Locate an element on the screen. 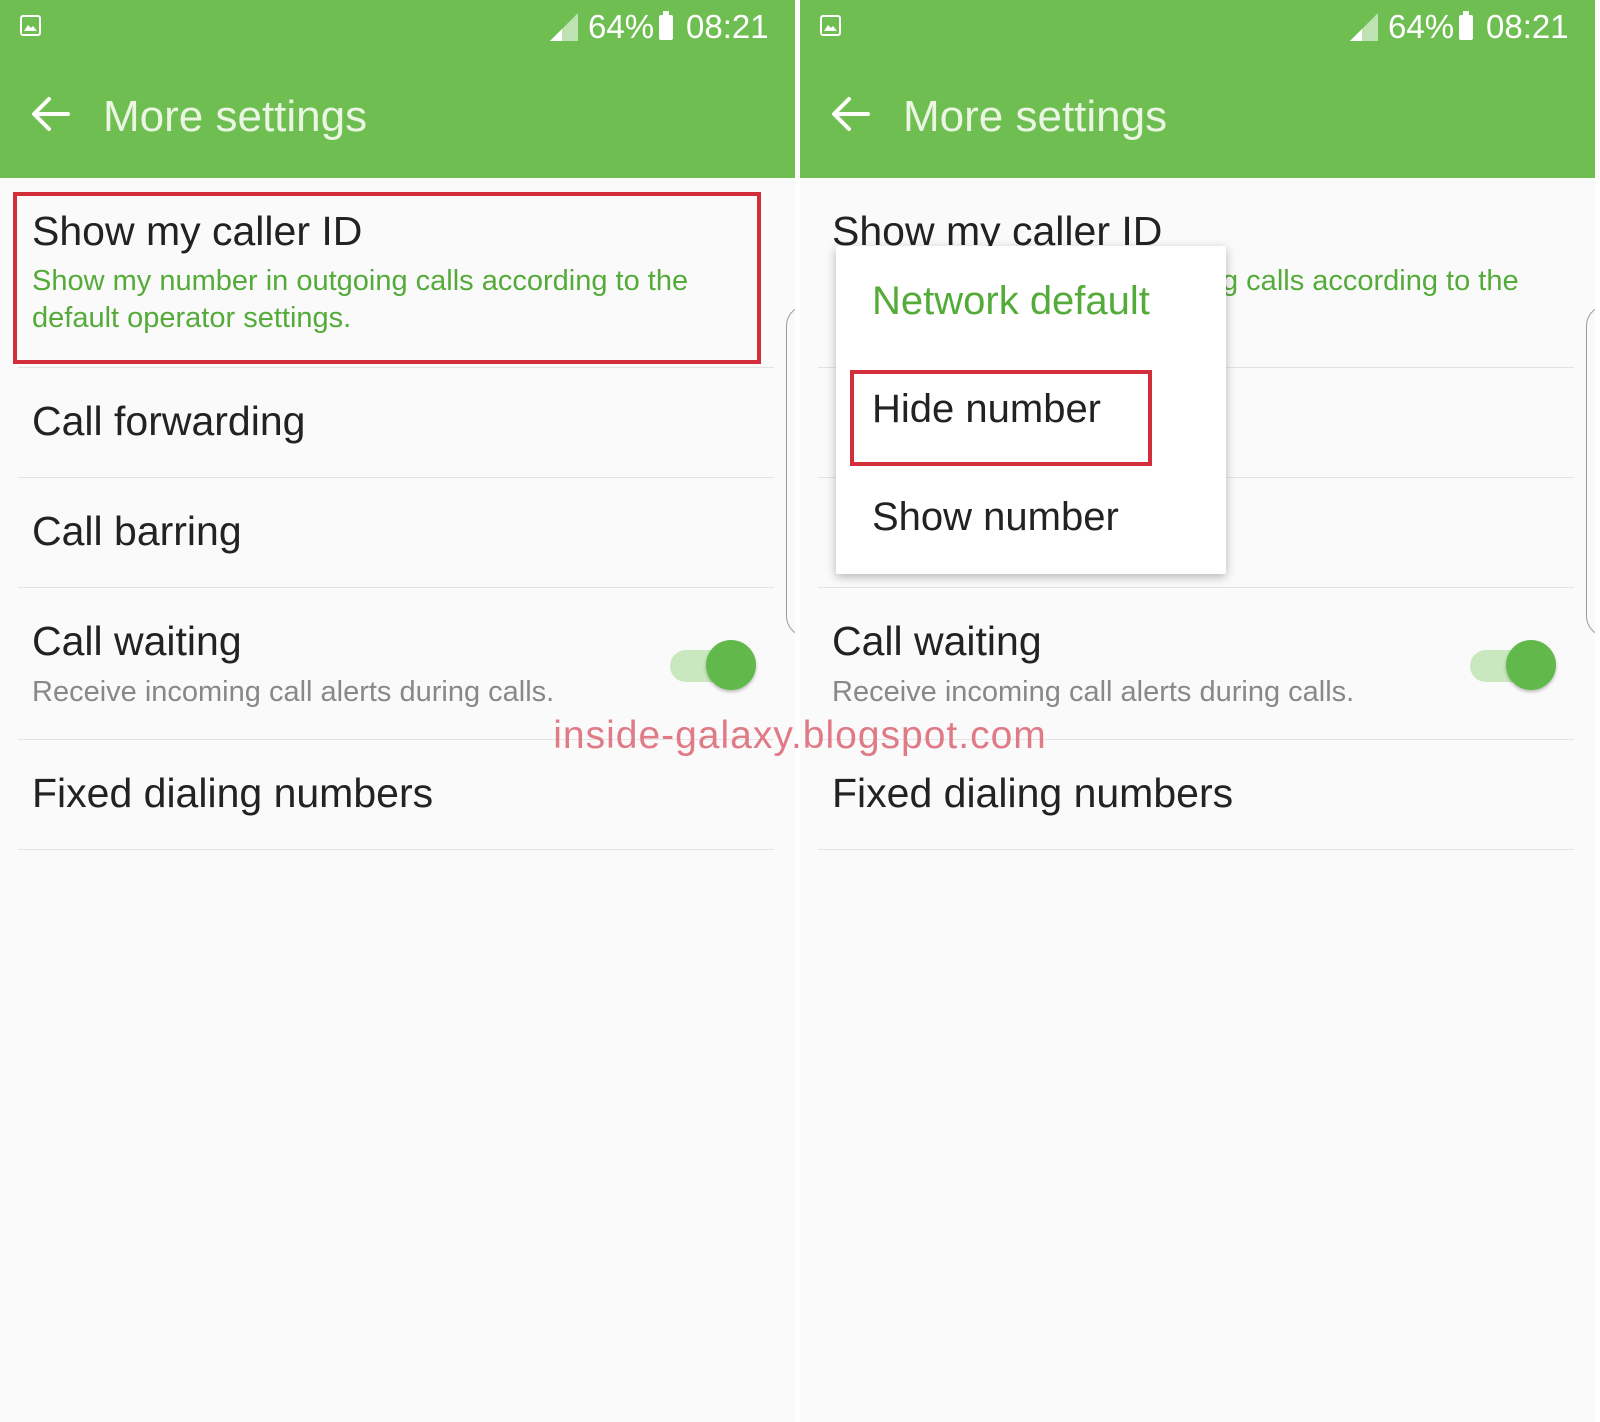 Image resolution: width=1600 pixels, height=1422 pixels. call-barring-label: Call barring is located at coordinates (137, 531).